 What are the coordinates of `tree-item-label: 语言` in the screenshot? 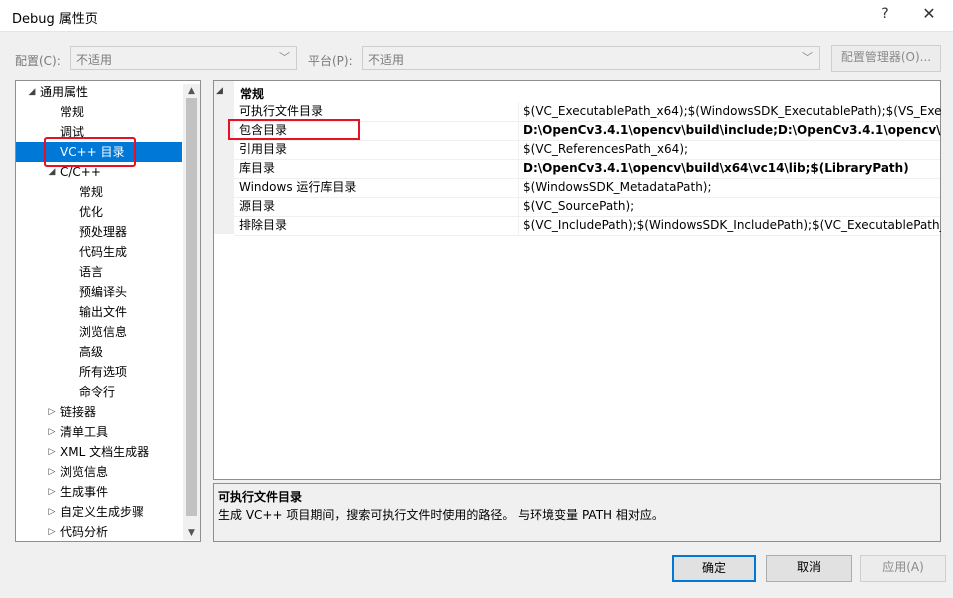 It's located at (91, 272).